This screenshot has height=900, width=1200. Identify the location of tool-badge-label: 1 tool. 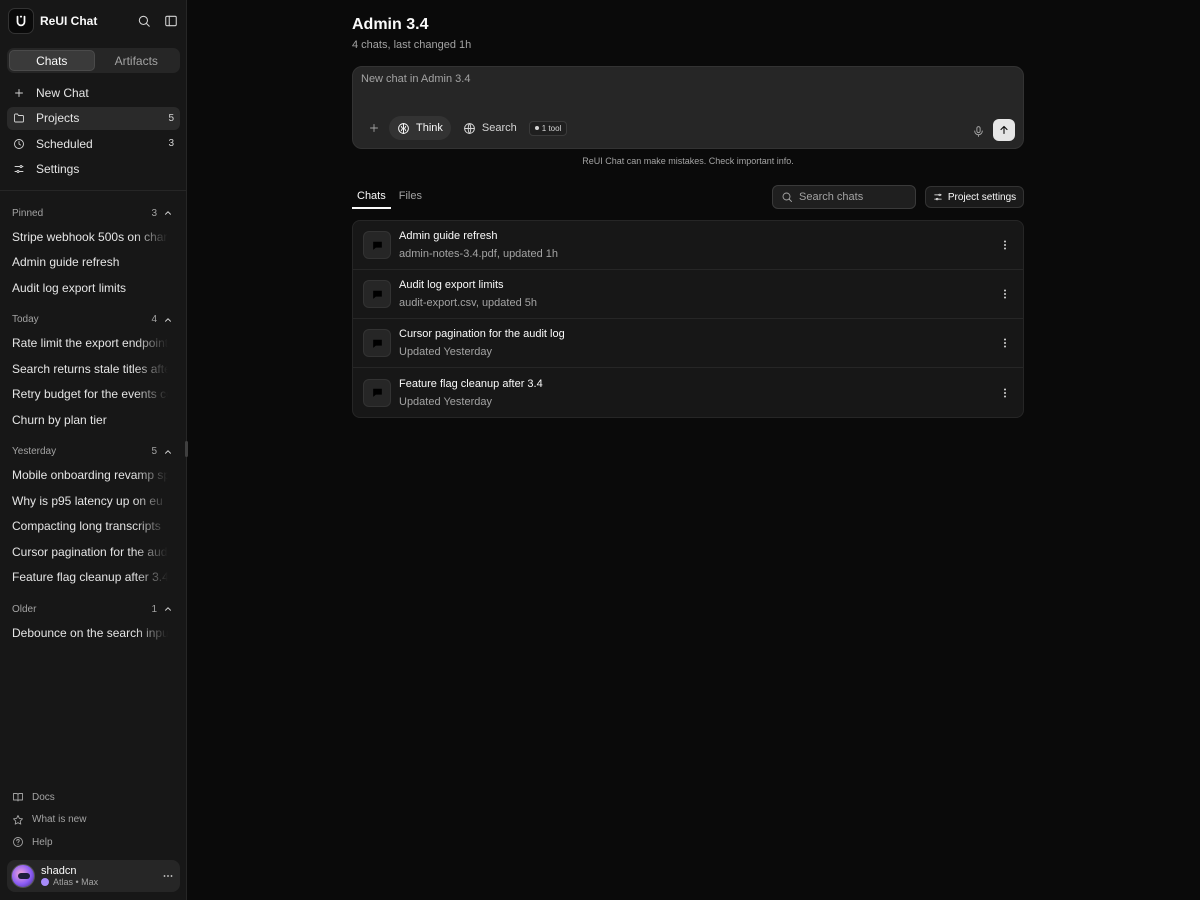
(551, 128).